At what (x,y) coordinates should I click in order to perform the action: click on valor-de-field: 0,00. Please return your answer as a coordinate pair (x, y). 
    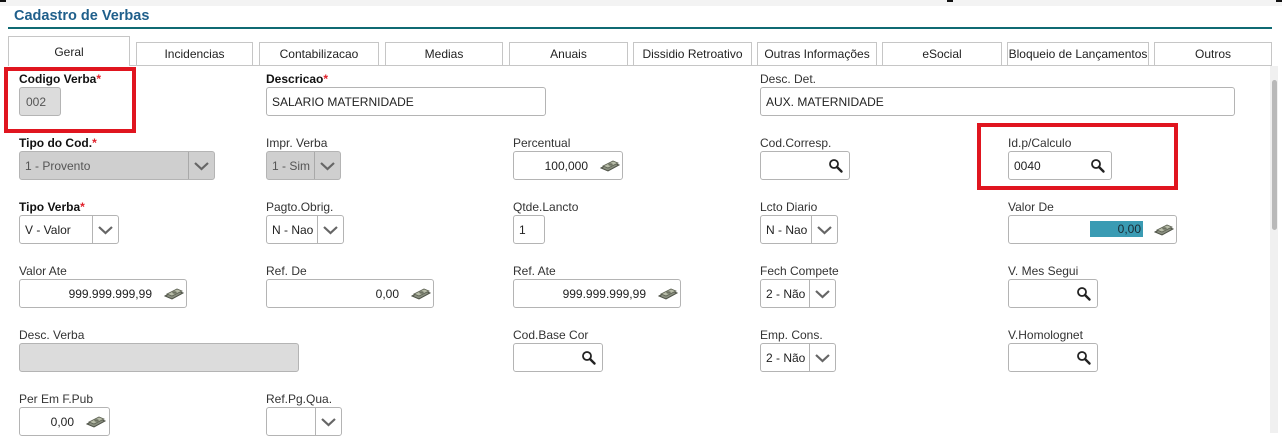
    Looking at the image, I should click on (1092, 229).